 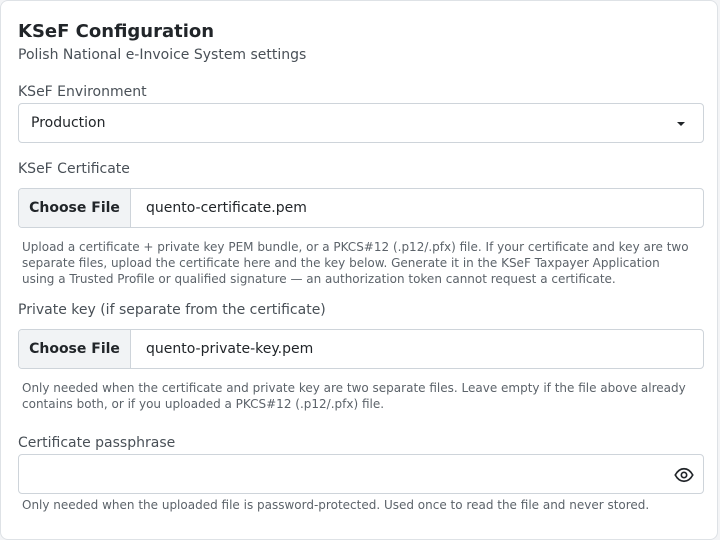 What do you see at coordinates (361, 474) in the screenshot?
I see `passphrase-input` at bounding box center [361, 474].